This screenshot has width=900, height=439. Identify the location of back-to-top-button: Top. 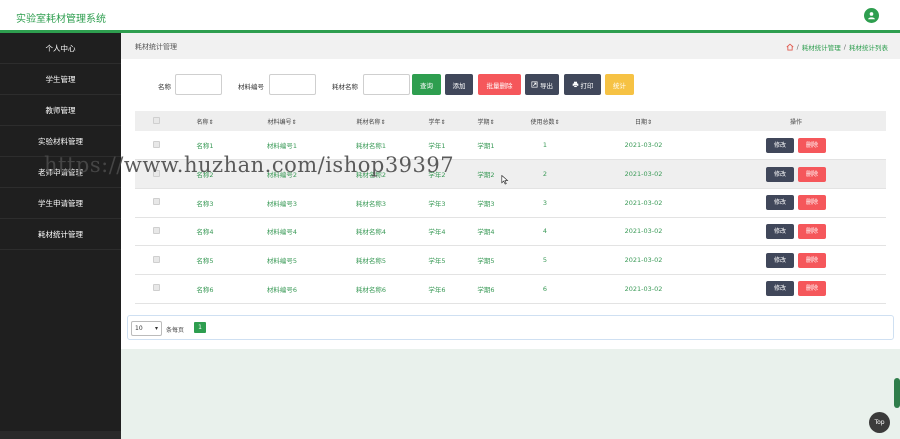
(879, 422).